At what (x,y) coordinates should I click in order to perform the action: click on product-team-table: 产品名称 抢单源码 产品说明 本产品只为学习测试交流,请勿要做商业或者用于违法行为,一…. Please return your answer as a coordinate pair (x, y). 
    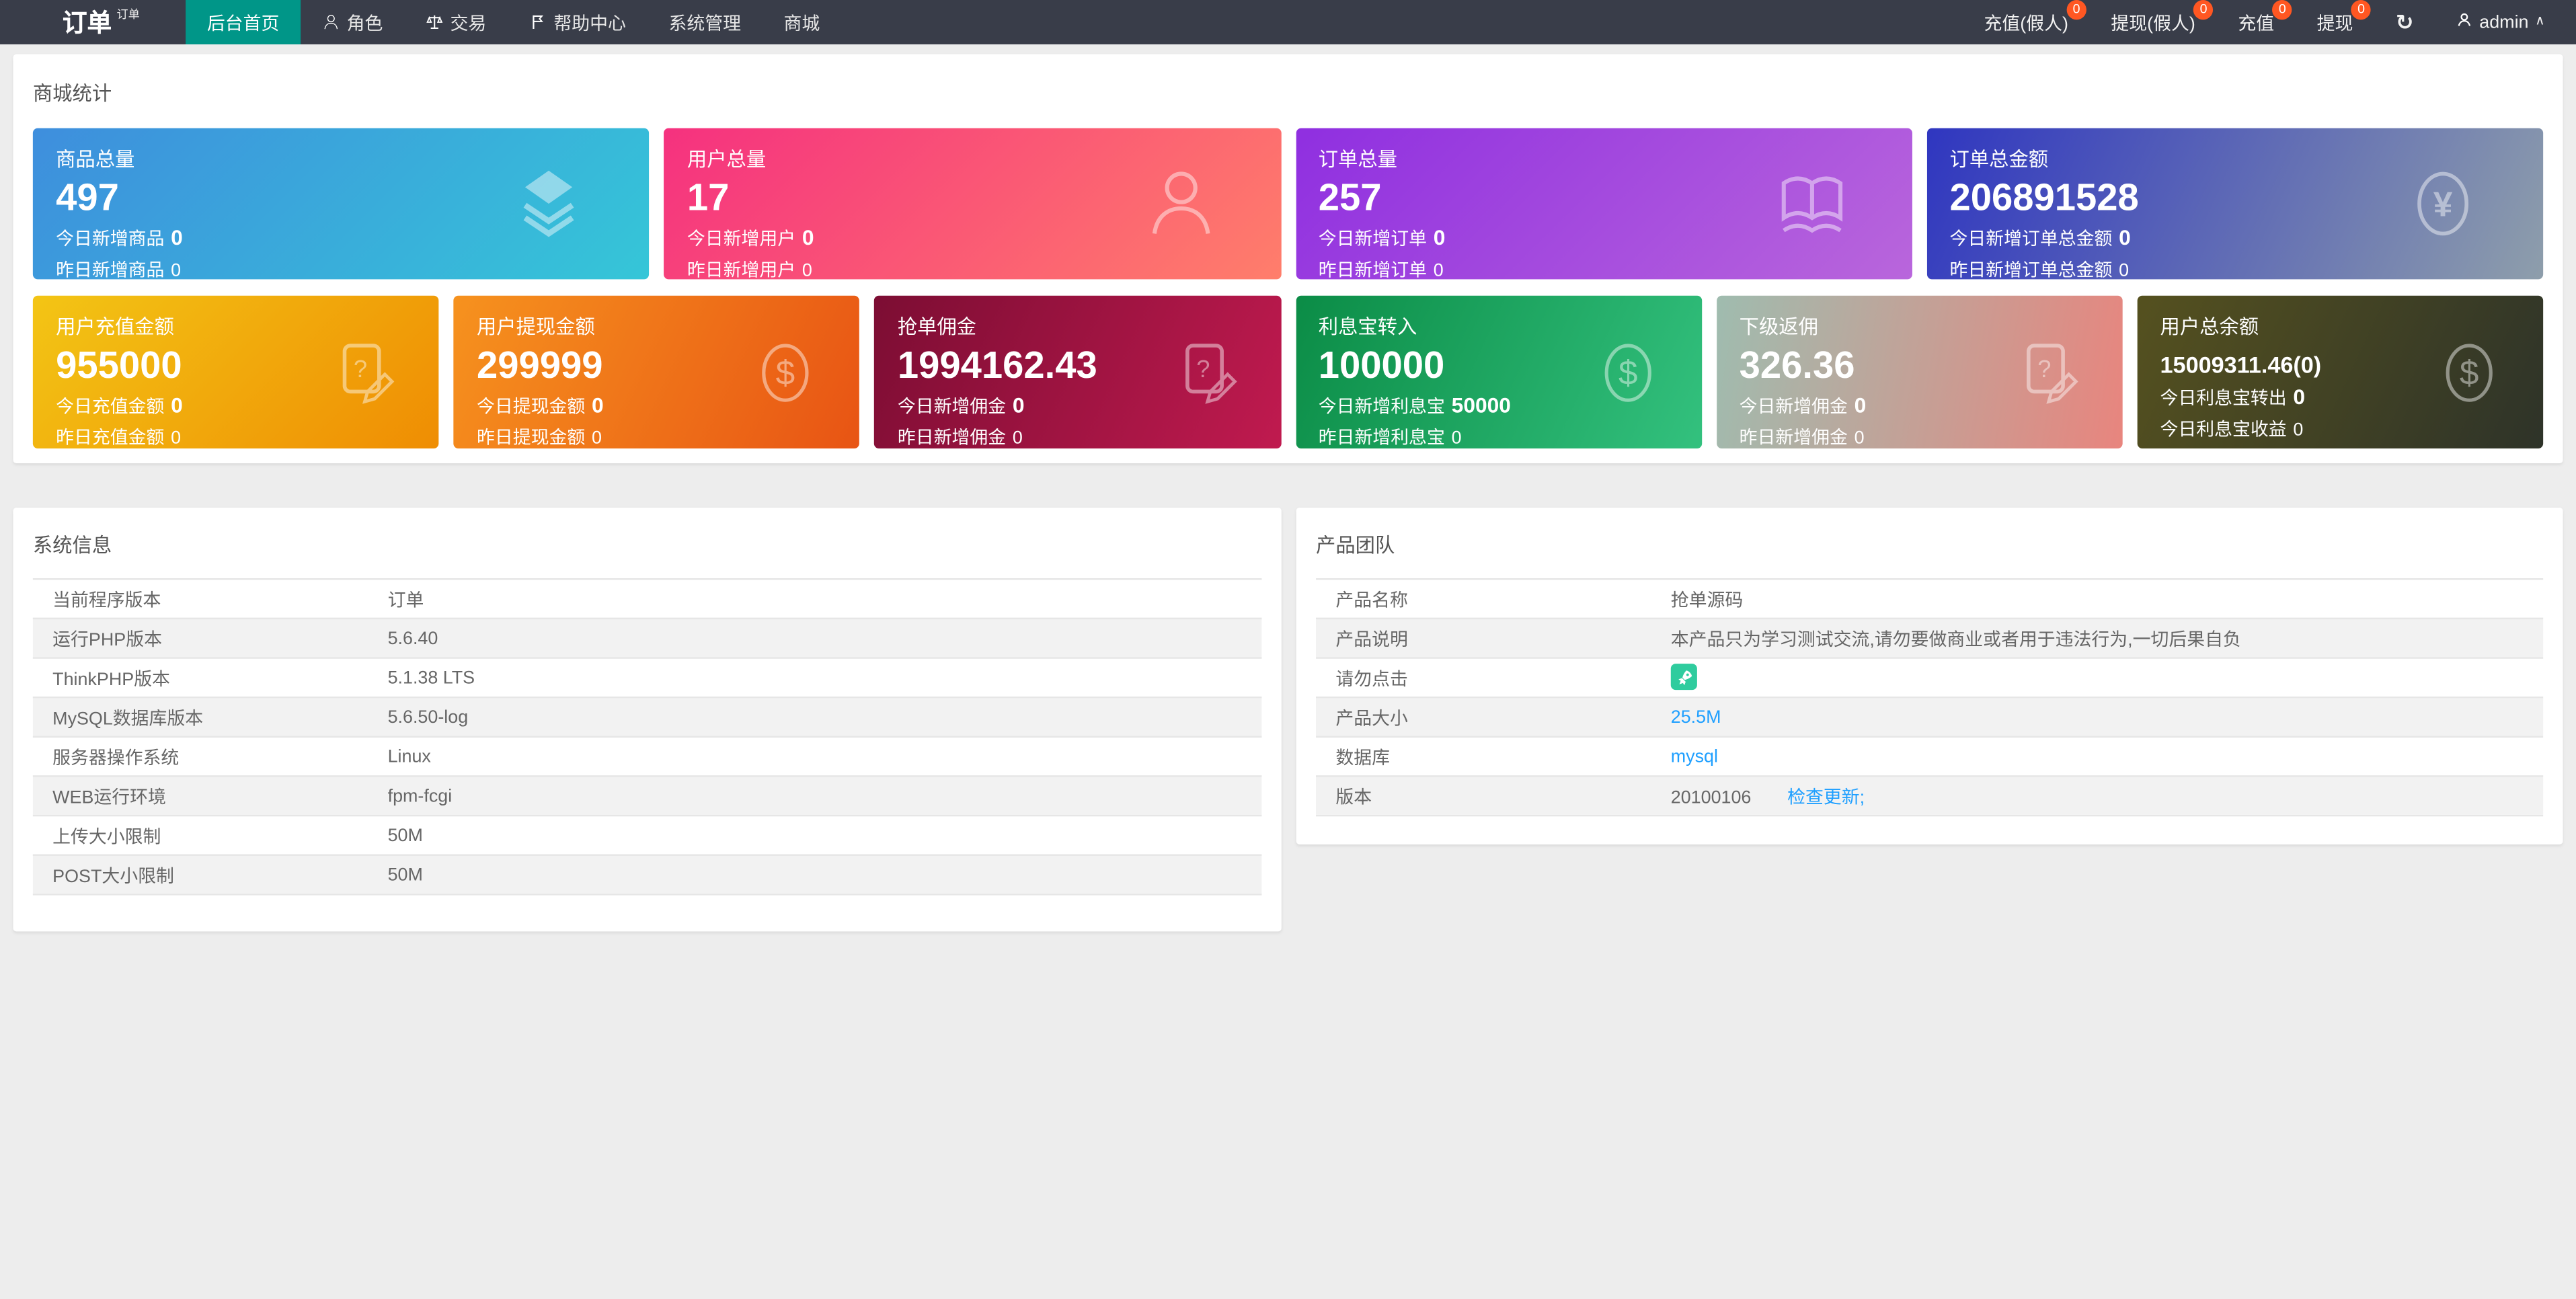
    Looking at the image, I should click on (1930, 697).